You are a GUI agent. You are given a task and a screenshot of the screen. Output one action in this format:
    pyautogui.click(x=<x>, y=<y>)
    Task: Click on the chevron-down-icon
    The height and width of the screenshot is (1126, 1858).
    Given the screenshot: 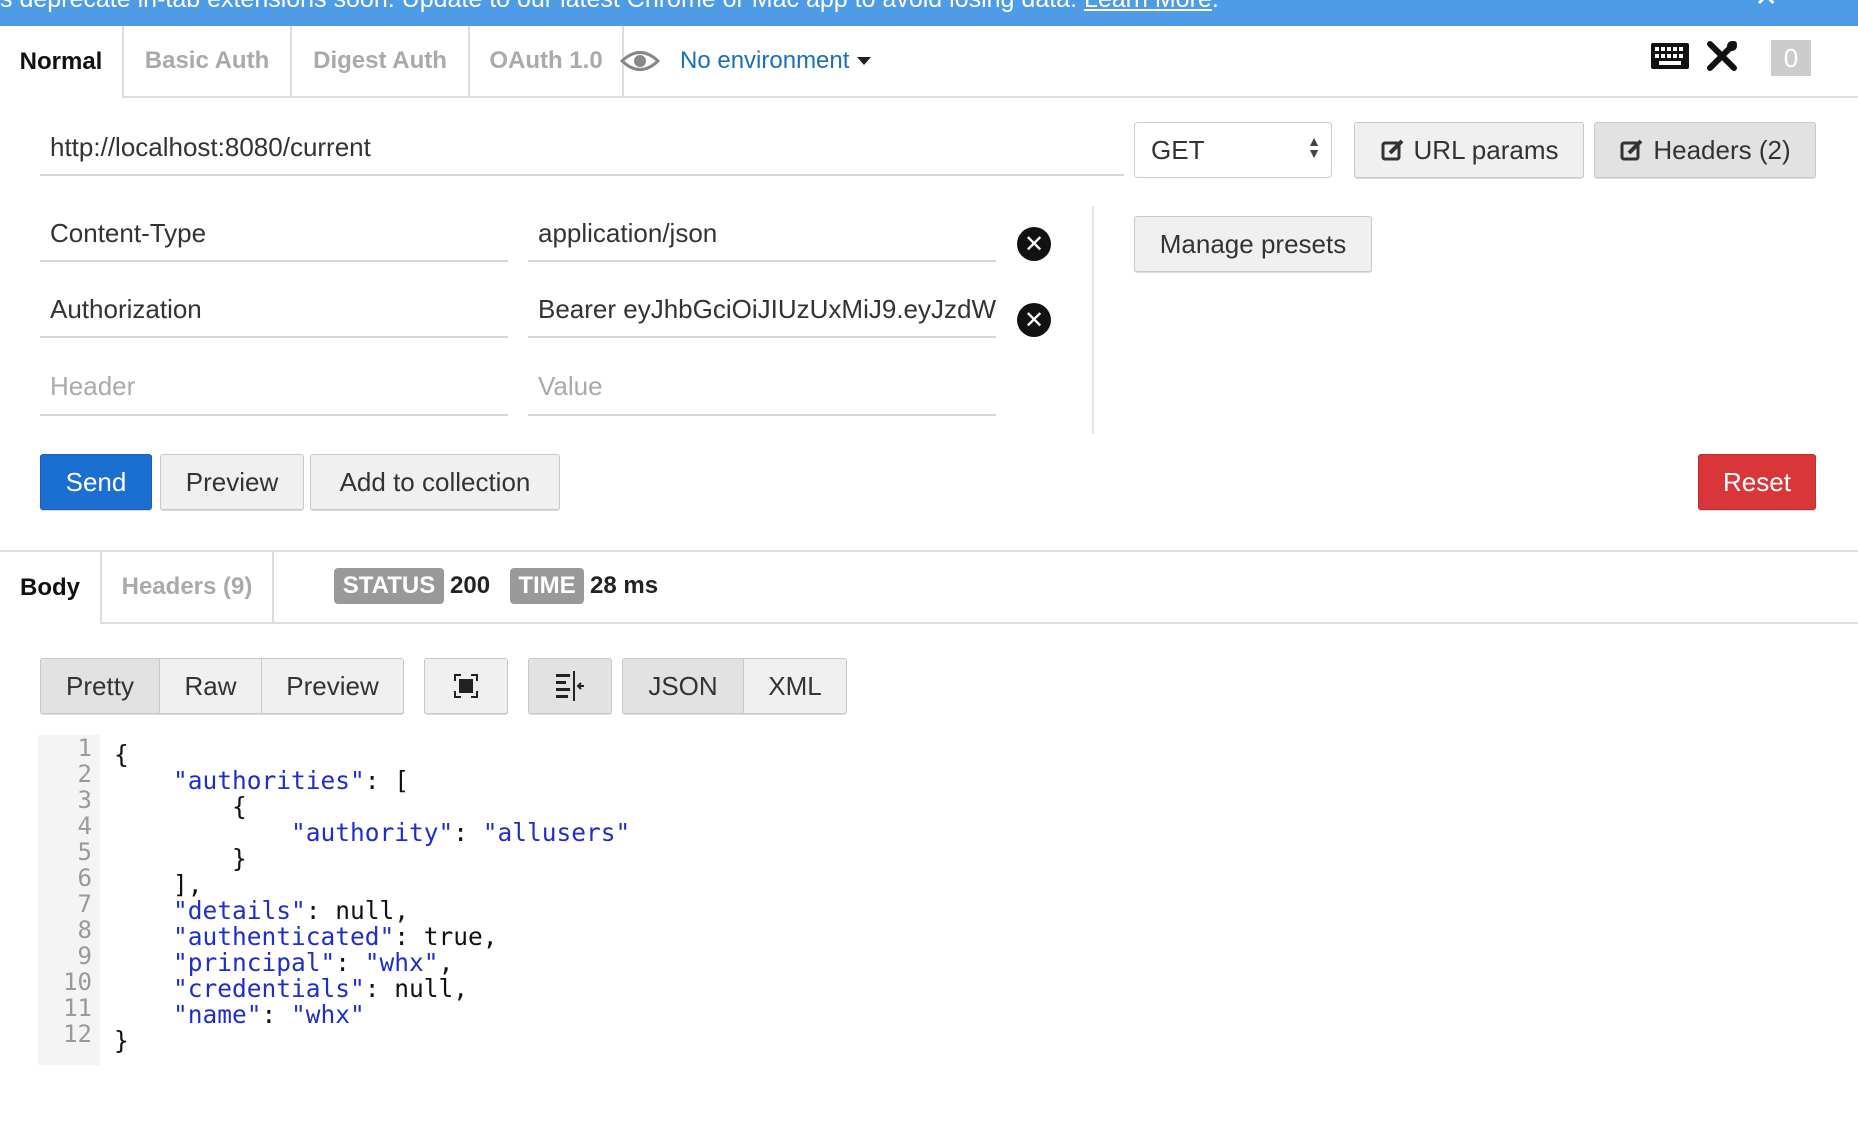 What is the action you would take?
    pyautogui.click(x=864, y=61)
    